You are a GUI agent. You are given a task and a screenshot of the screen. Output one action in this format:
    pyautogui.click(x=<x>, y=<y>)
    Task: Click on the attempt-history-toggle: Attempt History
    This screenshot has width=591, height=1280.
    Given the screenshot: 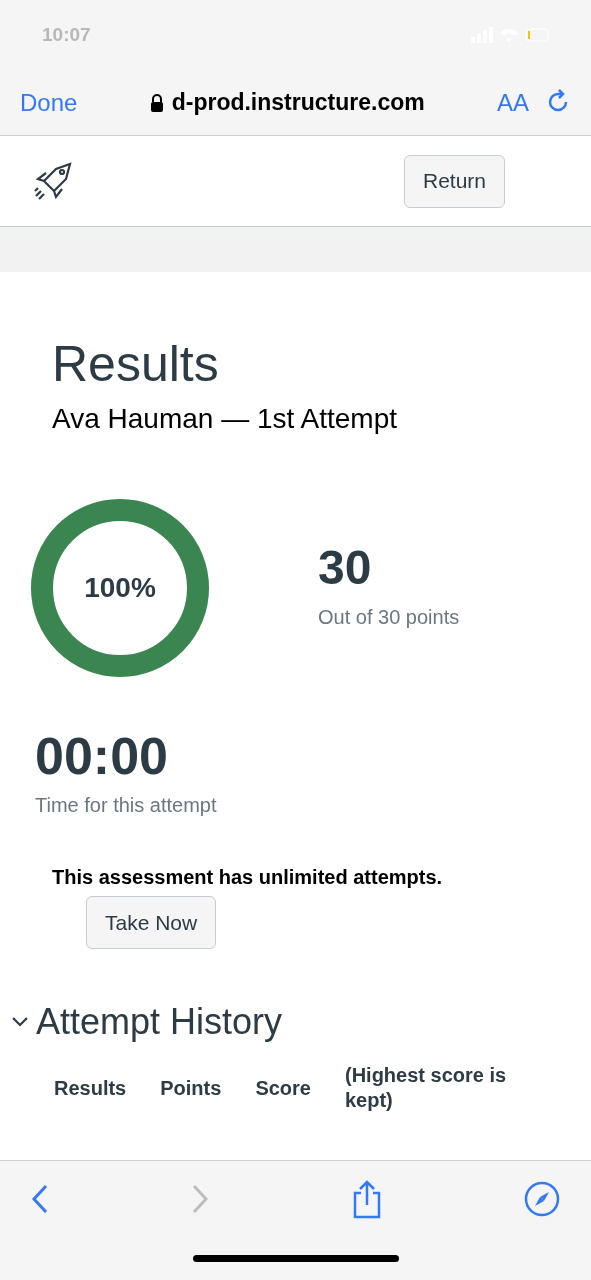 What is the action you would take?
    pyautogui.click(x=295, y=1022)
    